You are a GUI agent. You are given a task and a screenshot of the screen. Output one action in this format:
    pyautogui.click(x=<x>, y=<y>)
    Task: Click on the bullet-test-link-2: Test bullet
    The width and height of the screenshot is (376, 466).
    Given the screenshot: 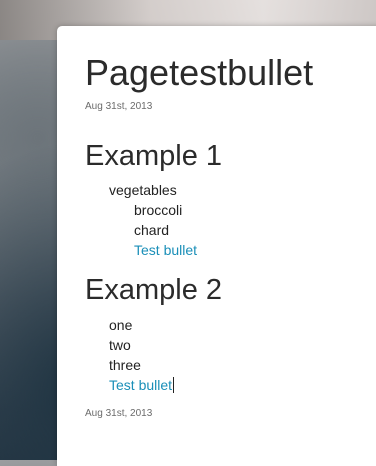 What is the action you would take?
    pyautogui.click(x=142, y=385)
    